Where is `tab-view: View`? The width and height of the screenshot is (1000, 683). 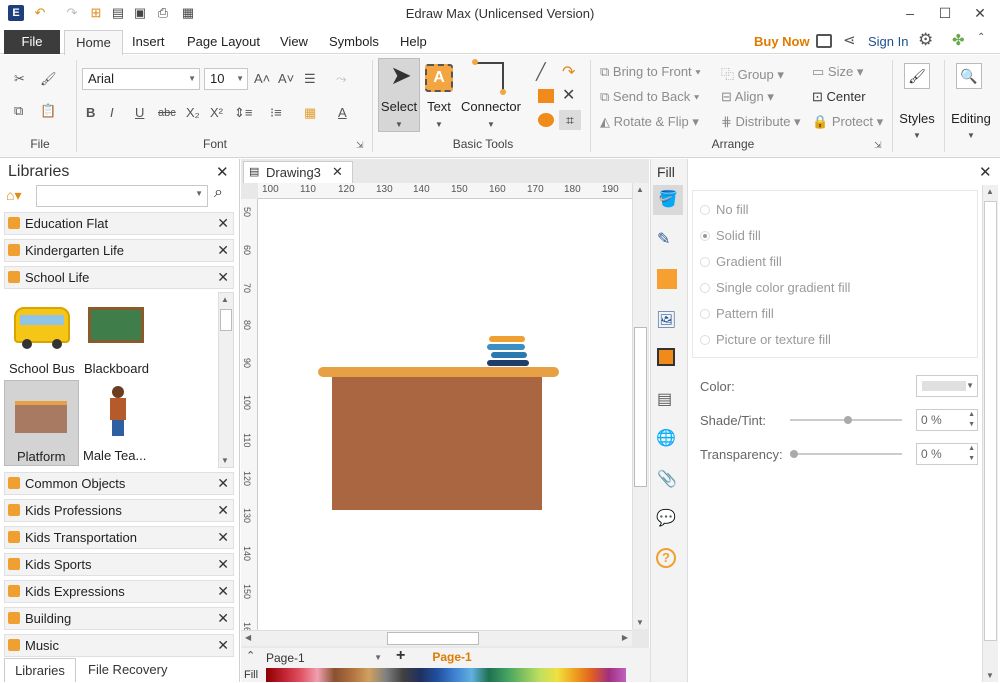 tab-view: View is located at coordinates (294, 41).